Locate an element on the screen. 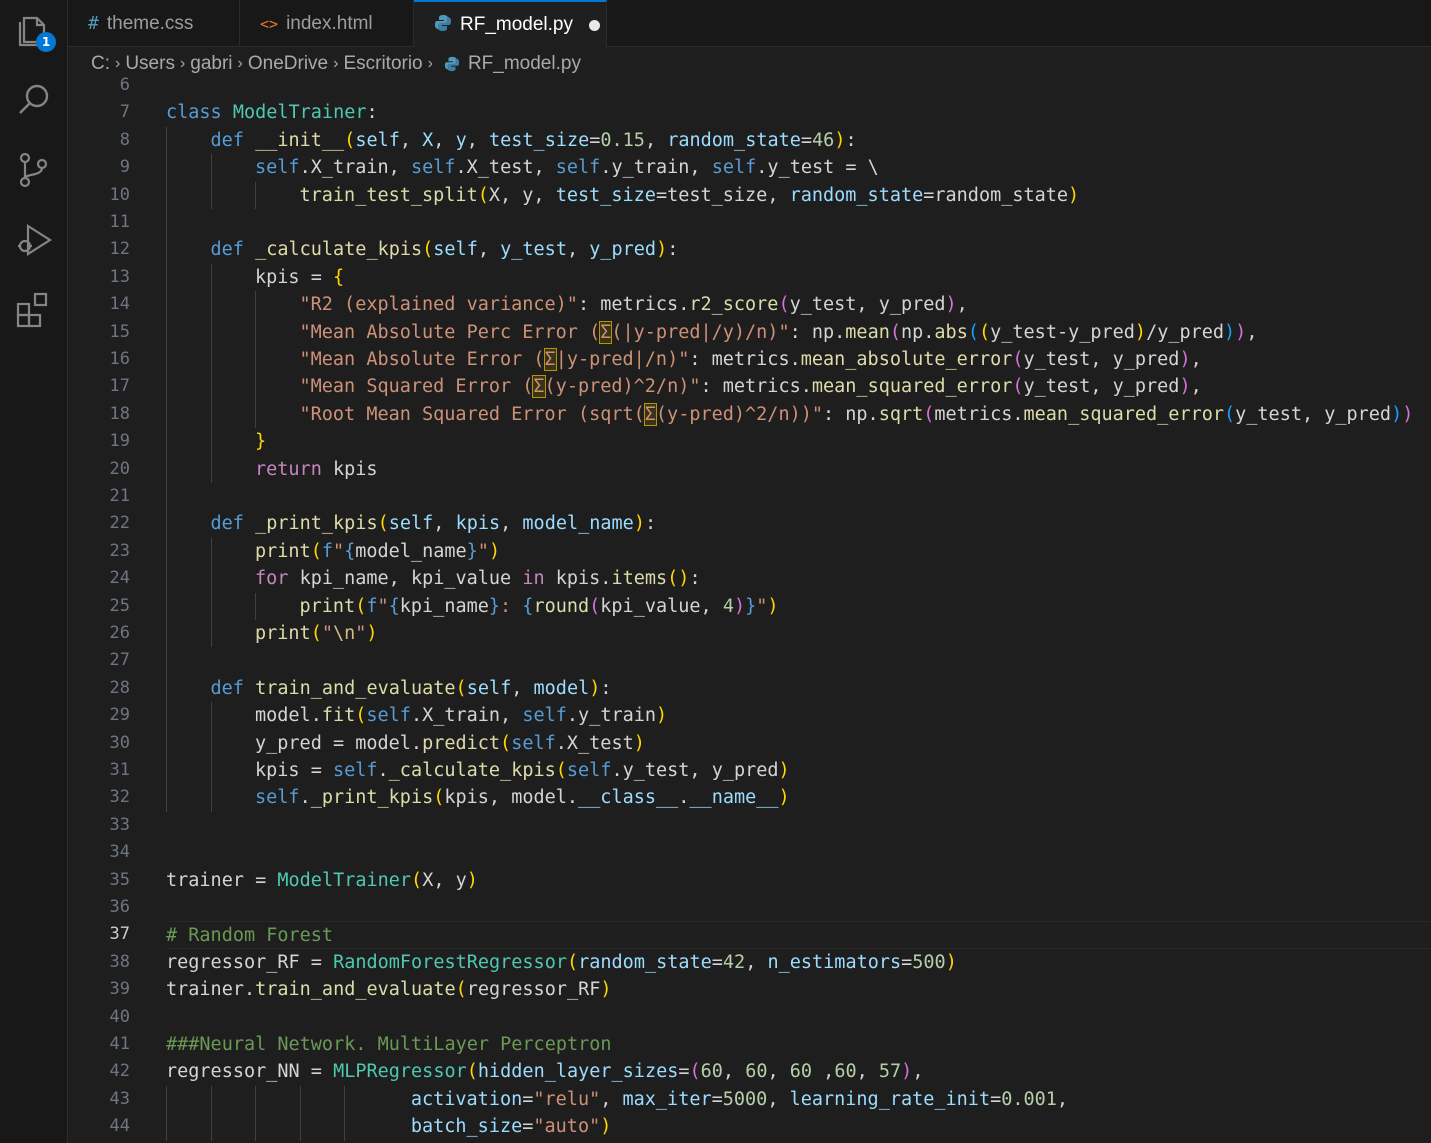  code-token: 42 is located at coordinates (734, 962).